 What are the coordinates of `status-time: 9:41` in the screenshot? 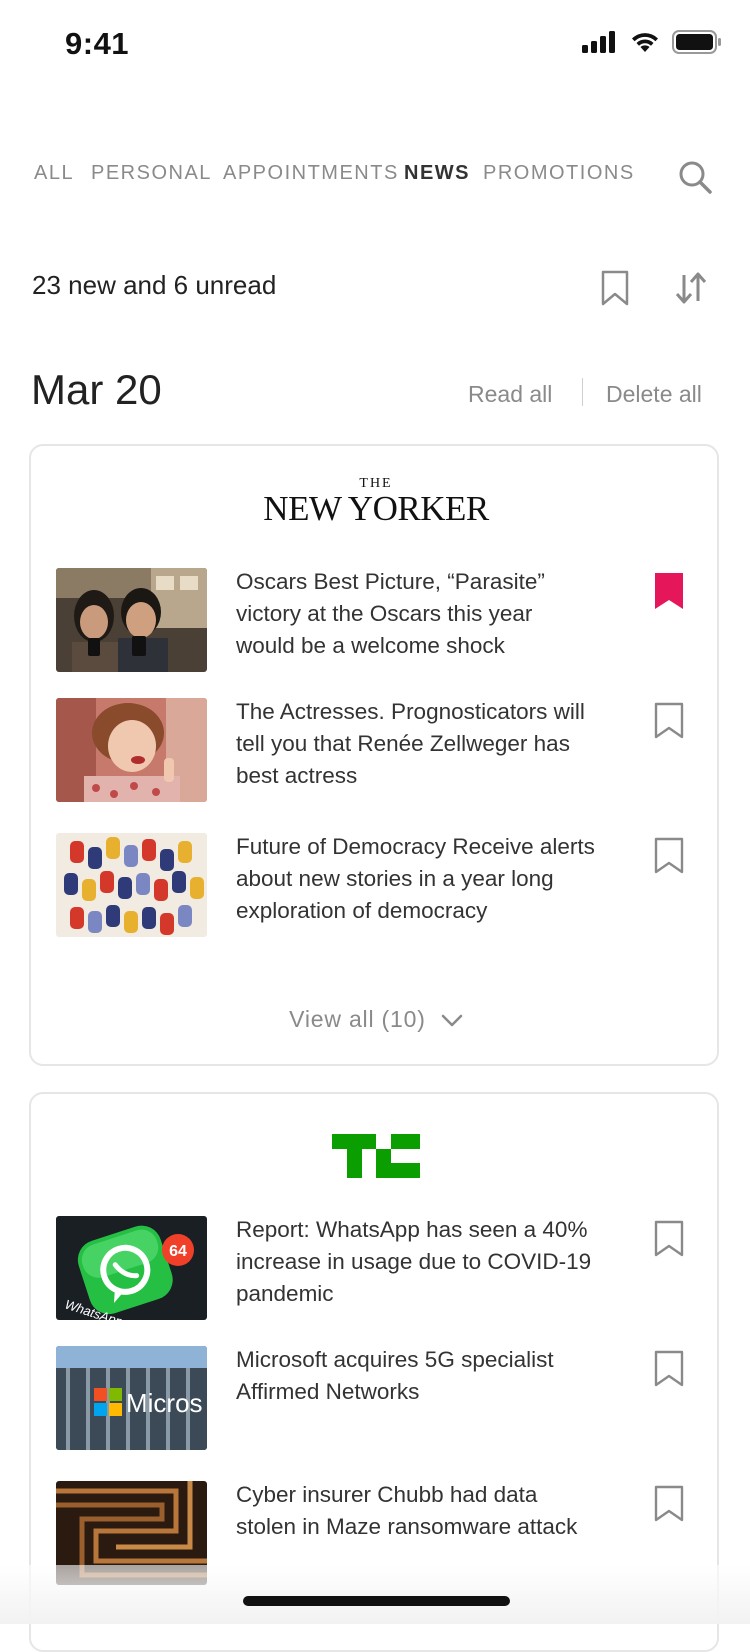 It's located at (97, 43).